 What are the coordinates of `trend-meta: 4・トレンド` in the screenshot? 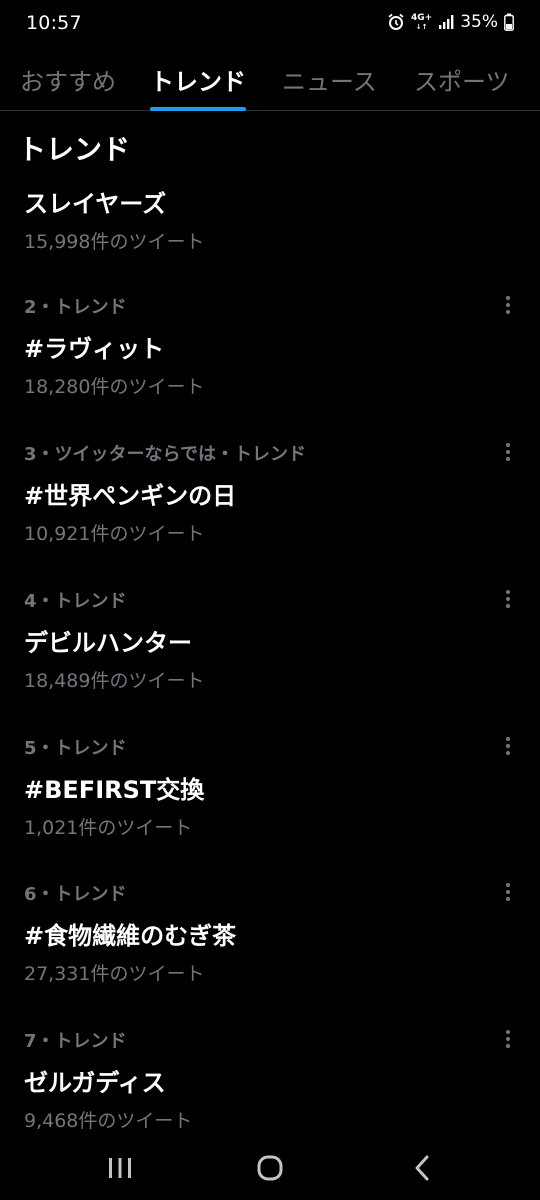 It's located at (75, 601).